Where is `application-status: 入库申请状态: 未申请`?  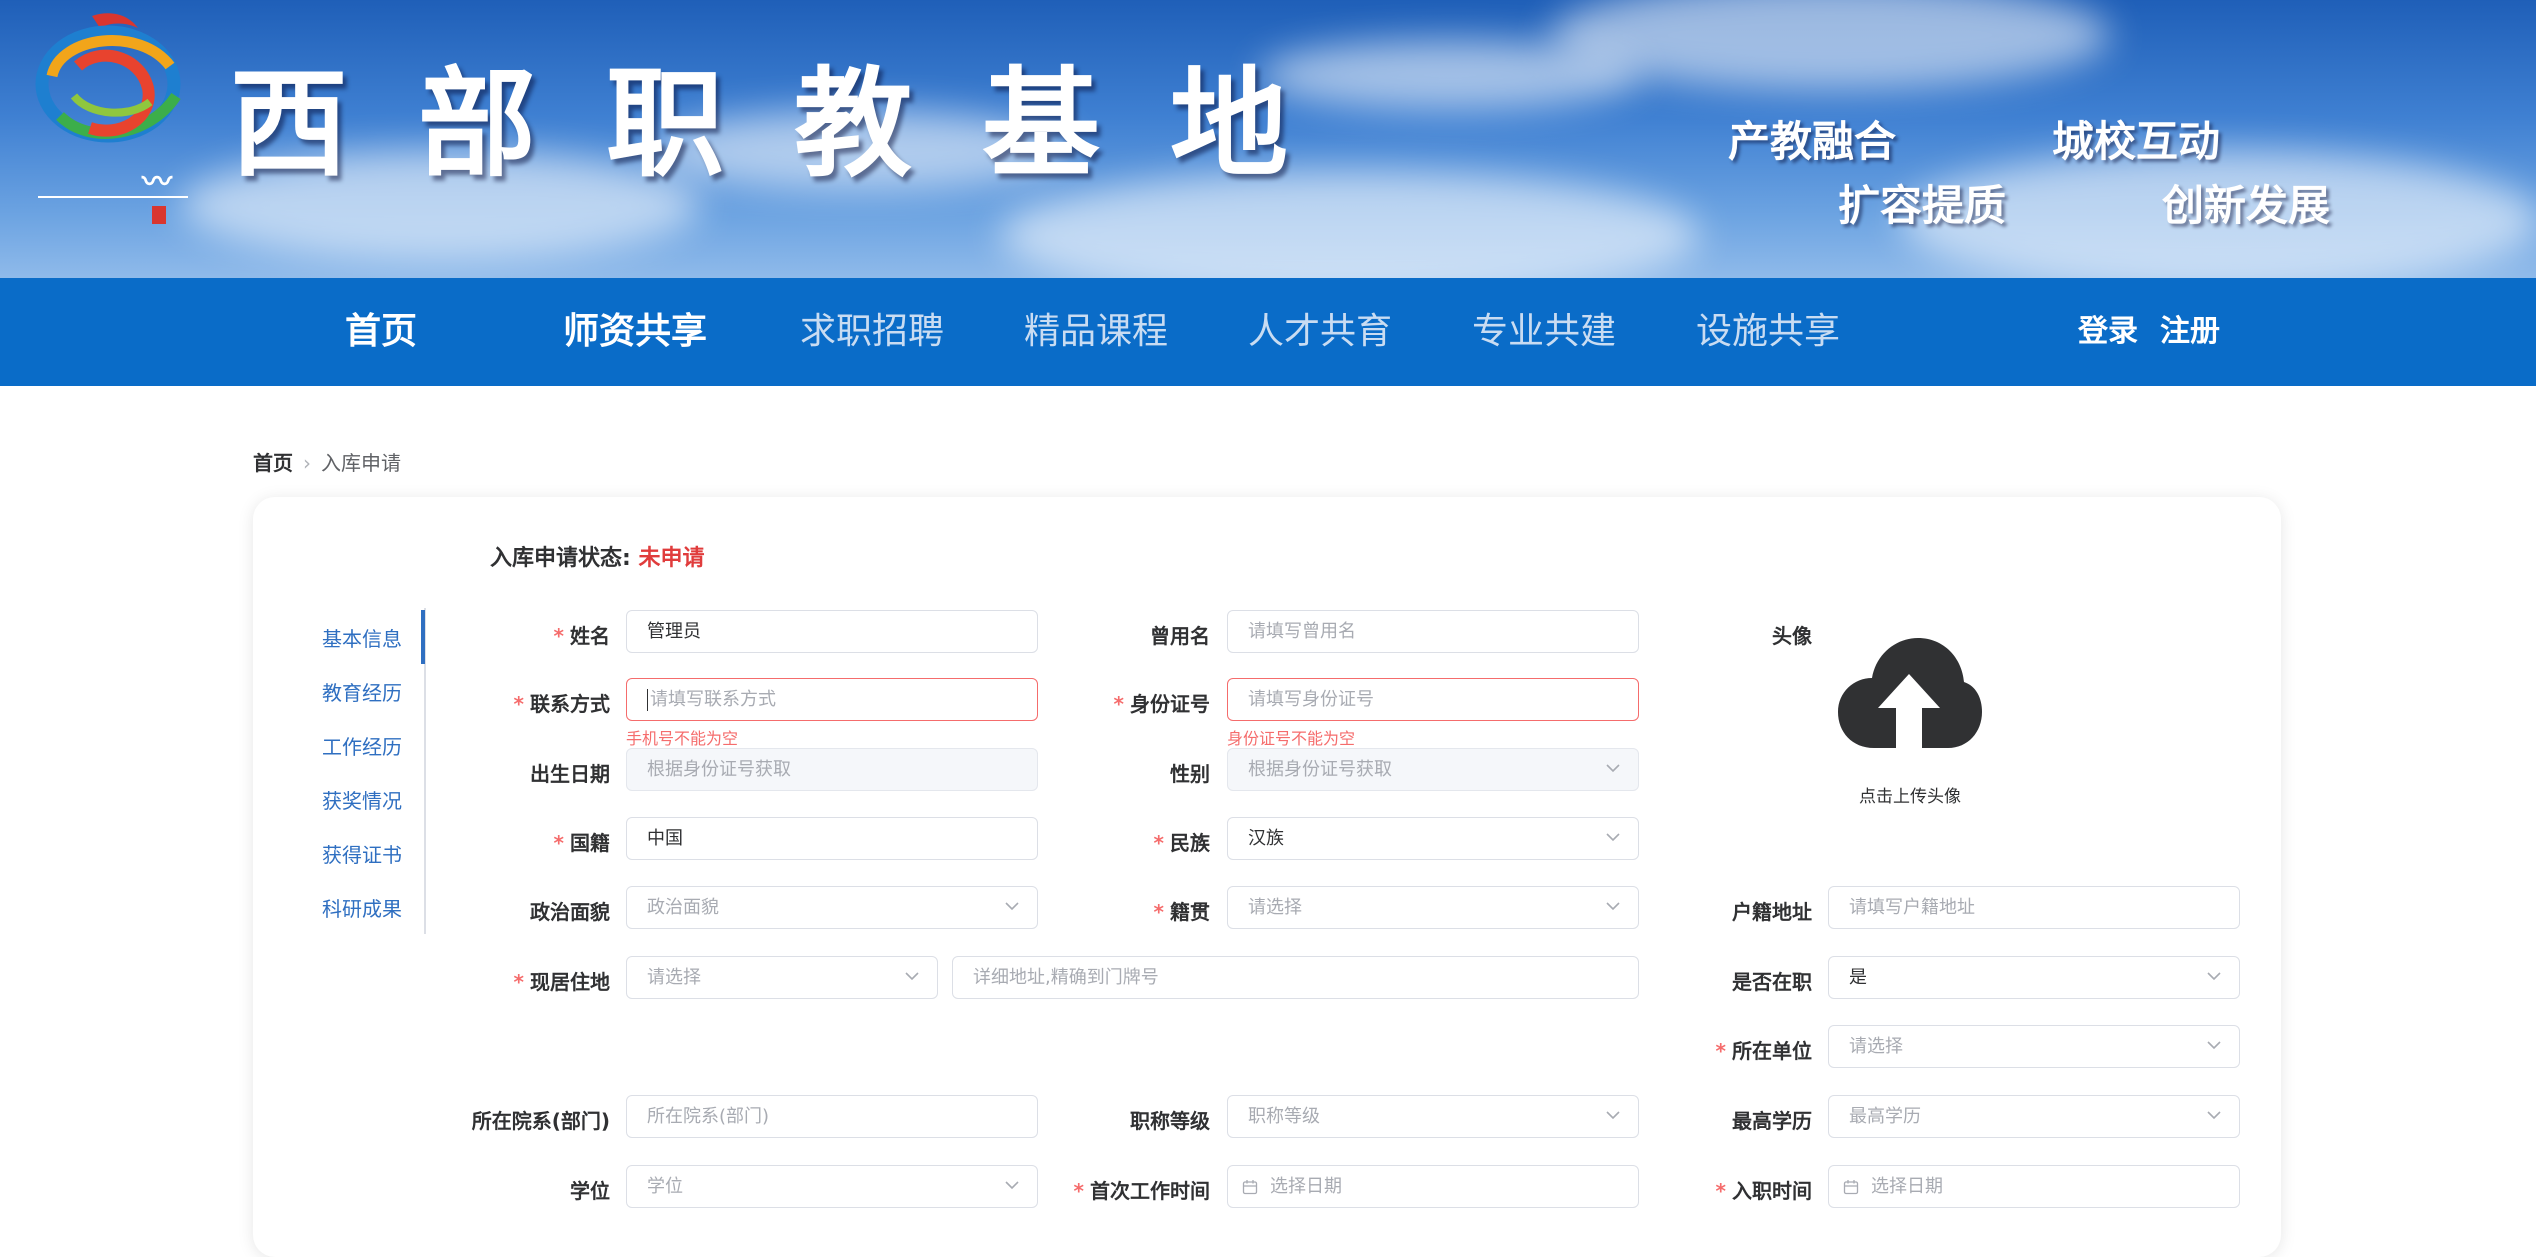 application-status: 入库申请状态: 未申请 is located at coordinates (597, 556).